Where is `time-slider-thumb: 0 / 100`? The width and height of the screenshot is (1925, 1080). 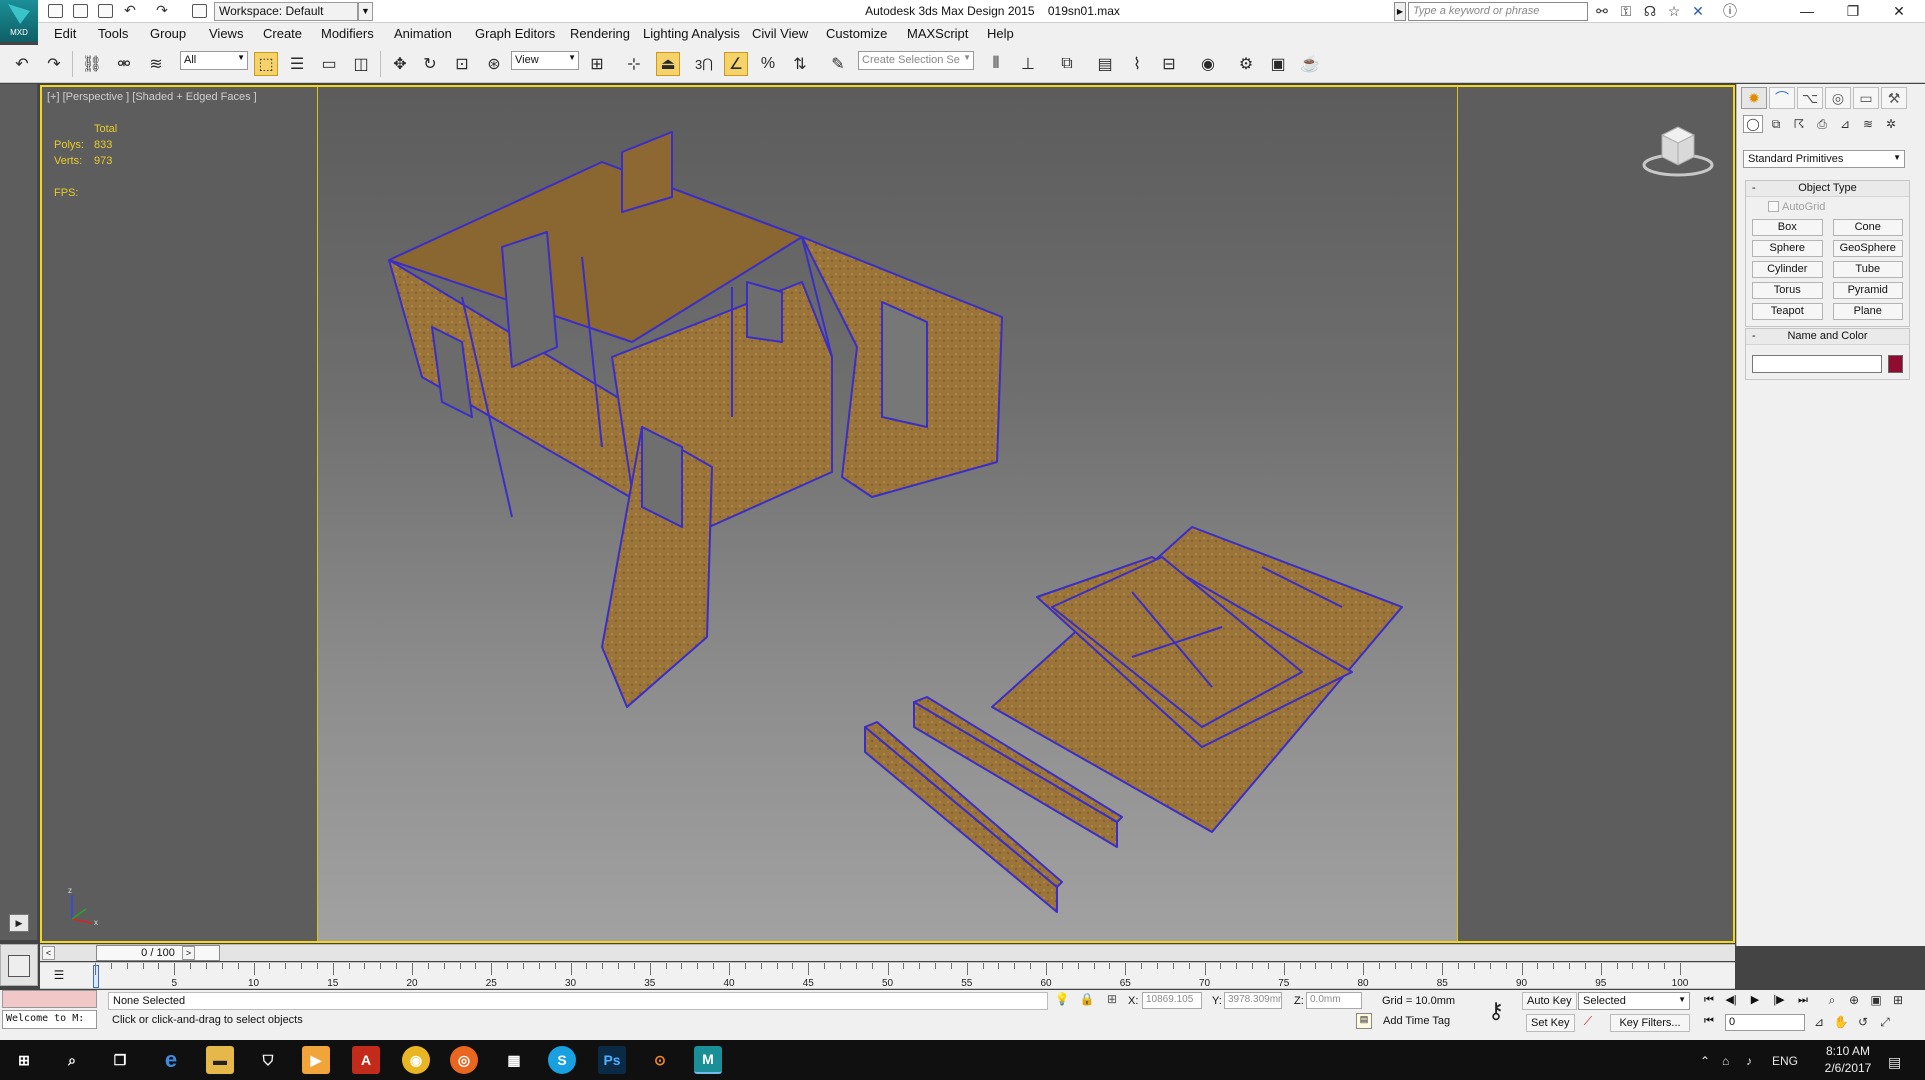 time-slider-thumb: 0 / 100 is located at coordinates (158, 953).